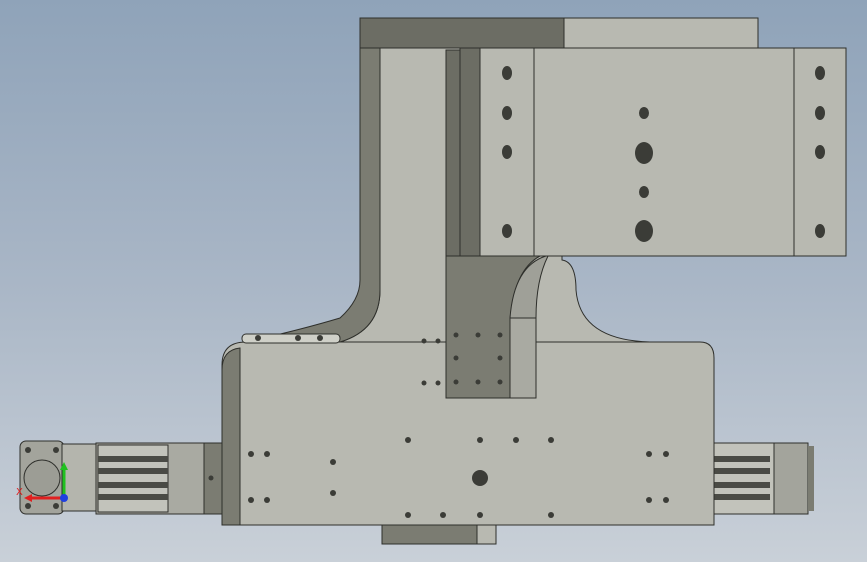  I want to click on right-actuator, so click(763, 478).